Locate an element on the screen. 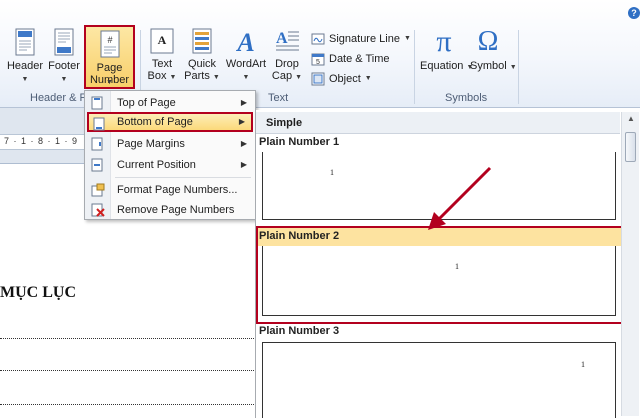 This screenshot has width=640, height=418. page-number-button: # Page Number ▼ is located at coordinates (109, 57).